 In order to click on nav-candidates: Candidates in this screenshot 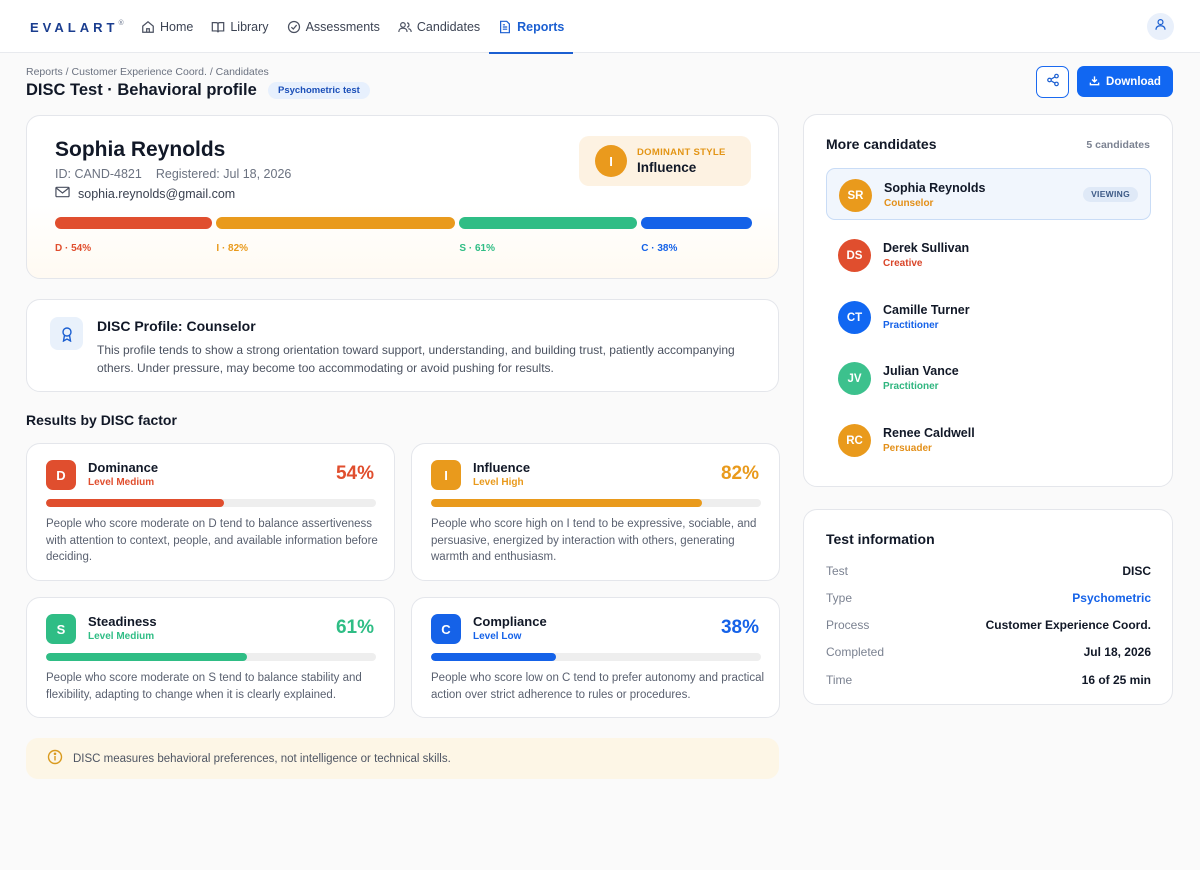, I will do `click(439, 26)`.